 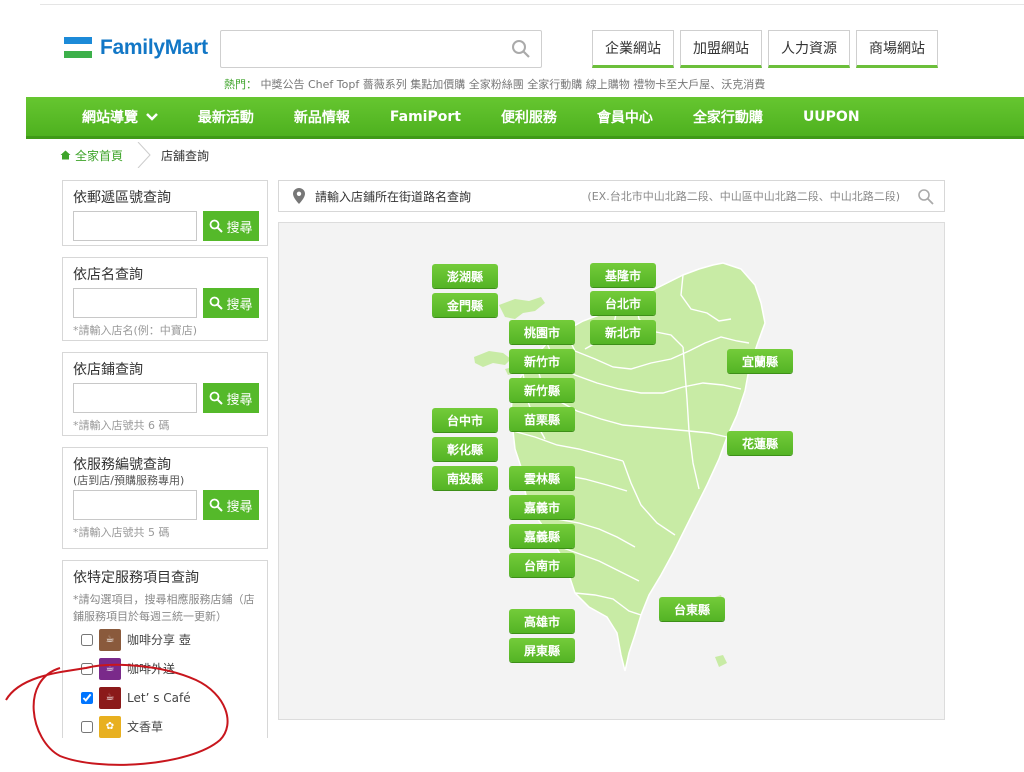 What do you see at coordinates (542, 332) in the screenshot?
I see `city-taoyuan: 桃園市` at bounding box center [542, 332].